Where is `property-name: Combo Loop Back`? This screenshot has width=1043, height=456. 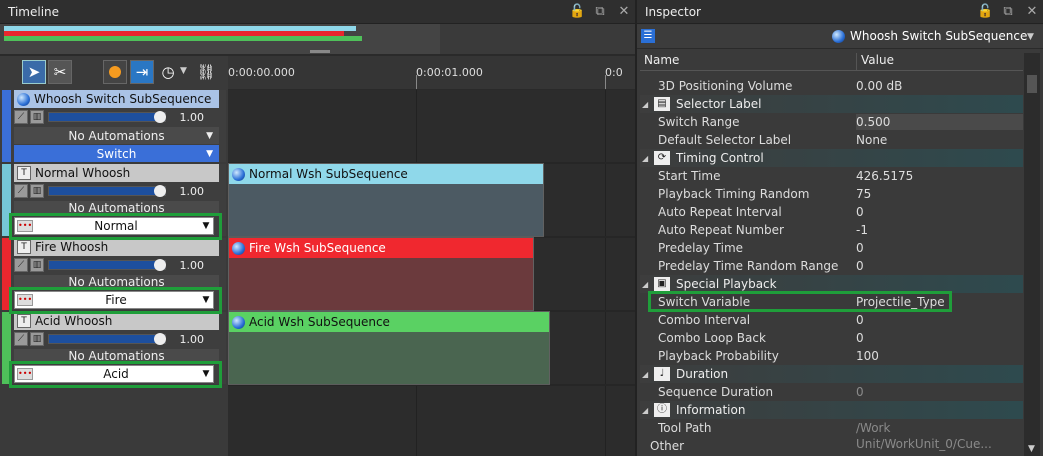 property-name: Combo Loop Back is located at coordinates (712, 338).